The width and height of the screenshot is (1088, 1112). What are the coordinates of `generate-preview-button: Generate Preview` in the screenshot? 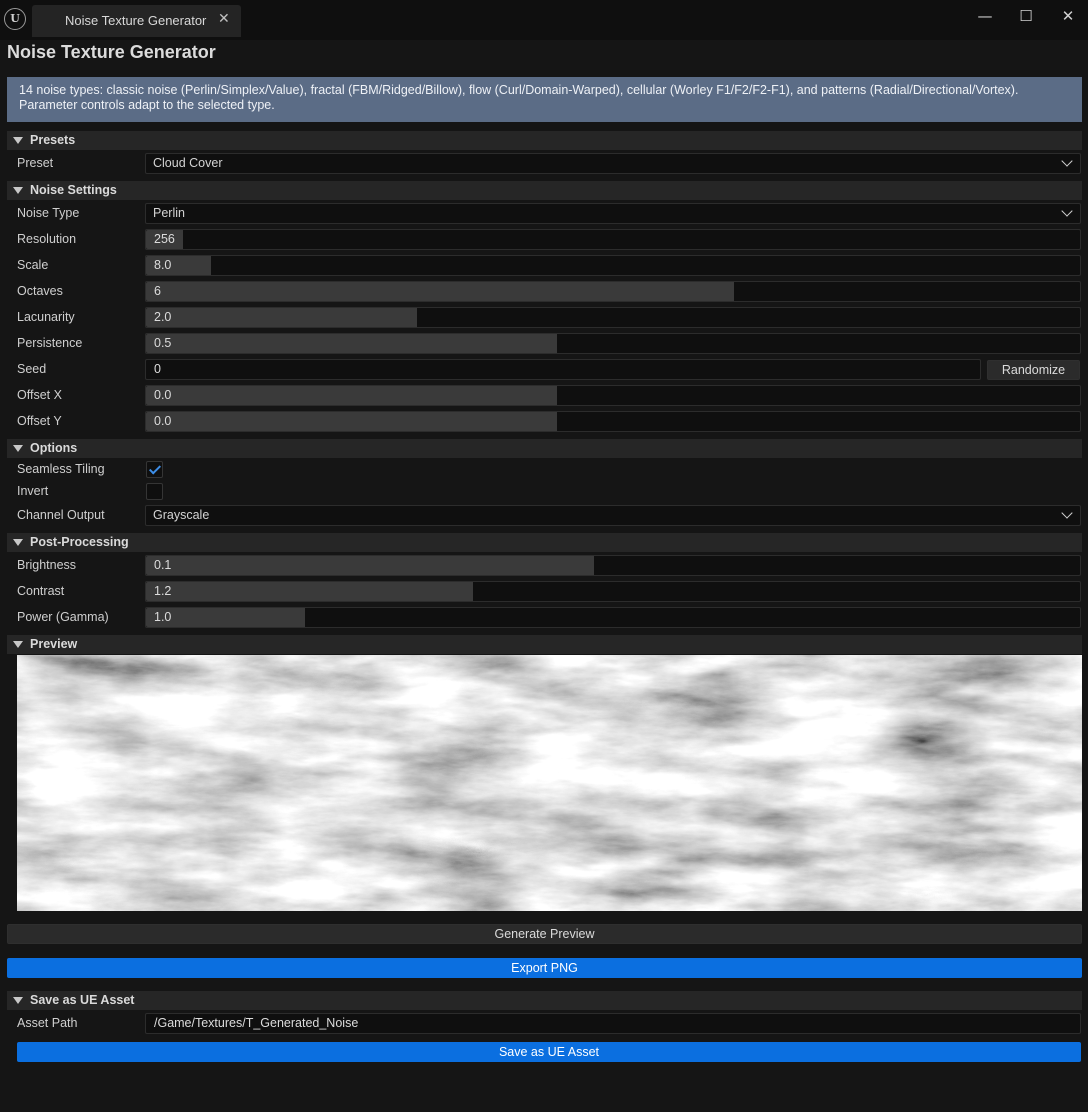 It's located at (544, 934).